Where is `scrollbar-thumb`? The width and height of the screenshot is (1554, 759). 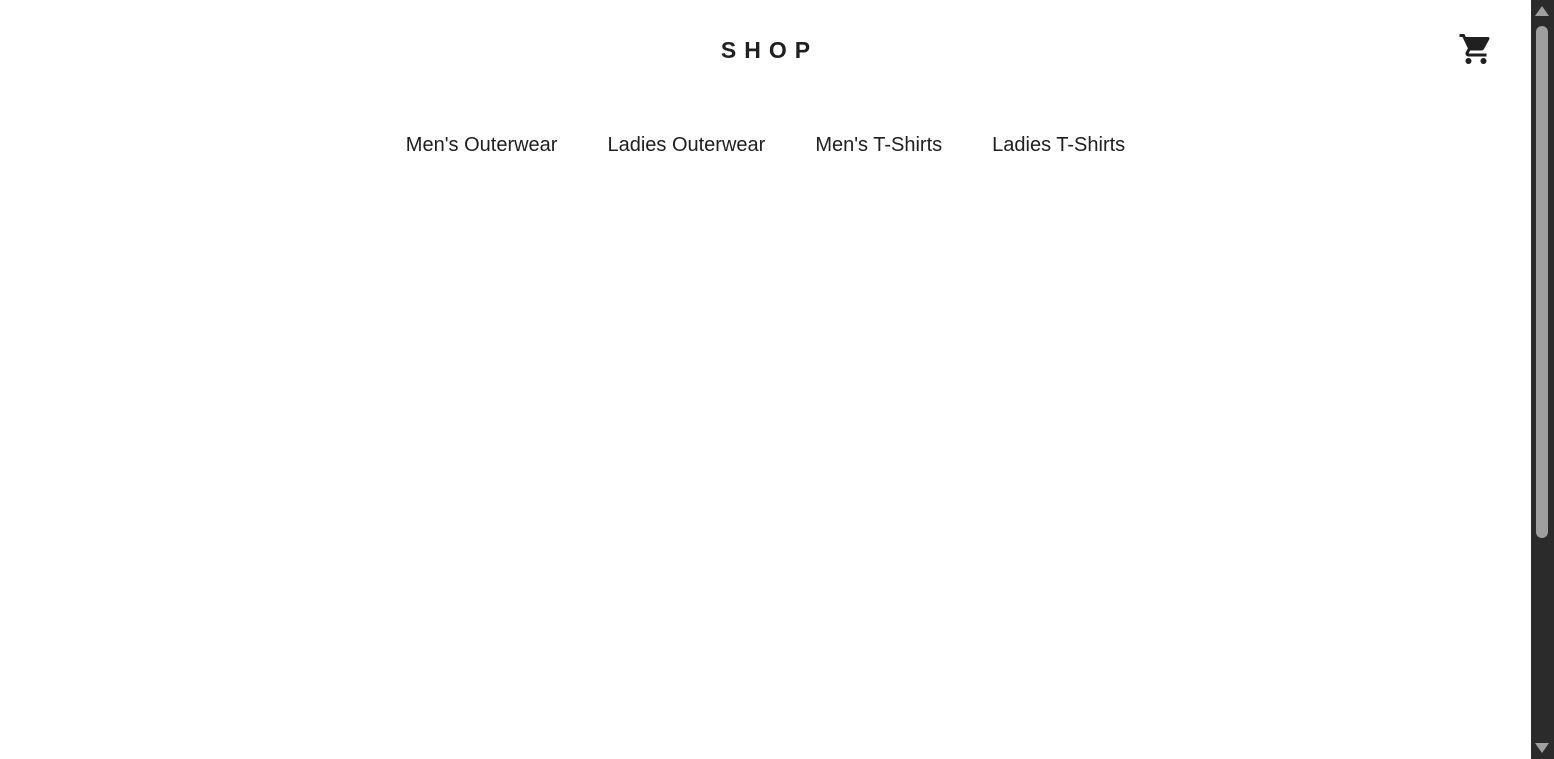
scrollbar-thumb is located at coordinates (1542, 282).